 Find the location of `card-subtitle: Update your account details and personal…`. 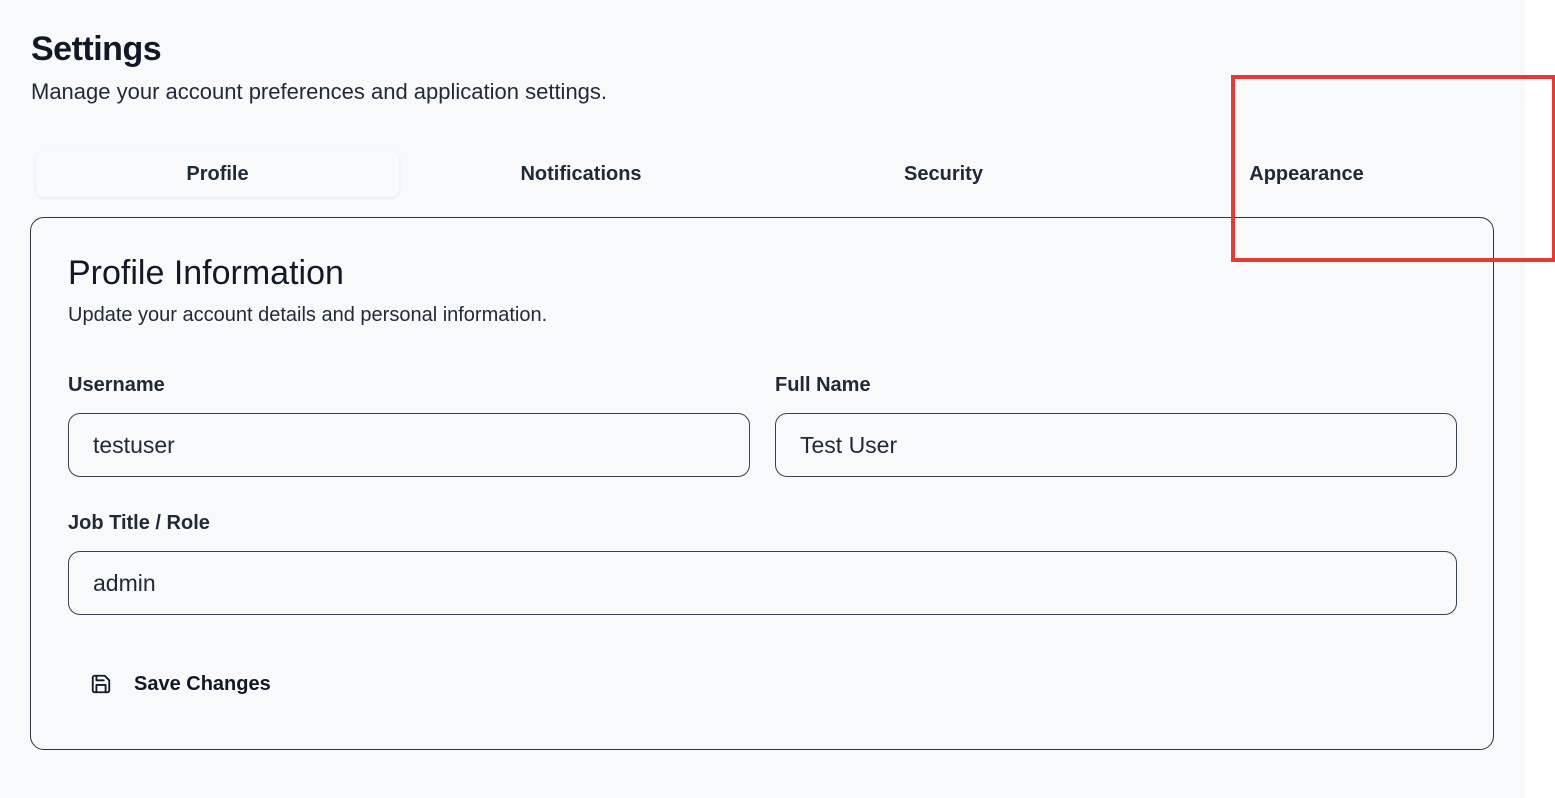

card-subtitle: Update your account details and personal… is located at coordinates (308, 315).